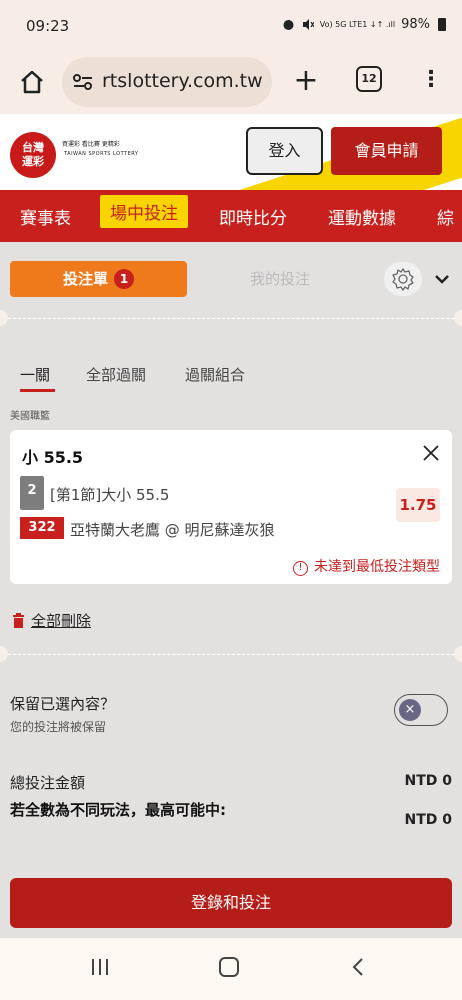  Describe the element at coordinates (215, 374) in the screenshot. I see `subtab-parlay-combo: 過關組合` at that location.